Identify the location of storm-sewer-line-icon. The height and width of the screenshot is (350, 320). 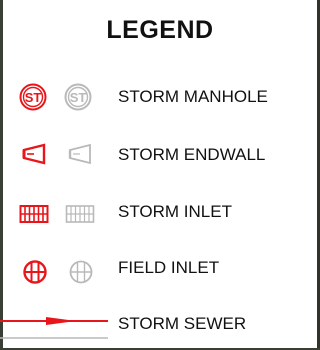
(54, 328).